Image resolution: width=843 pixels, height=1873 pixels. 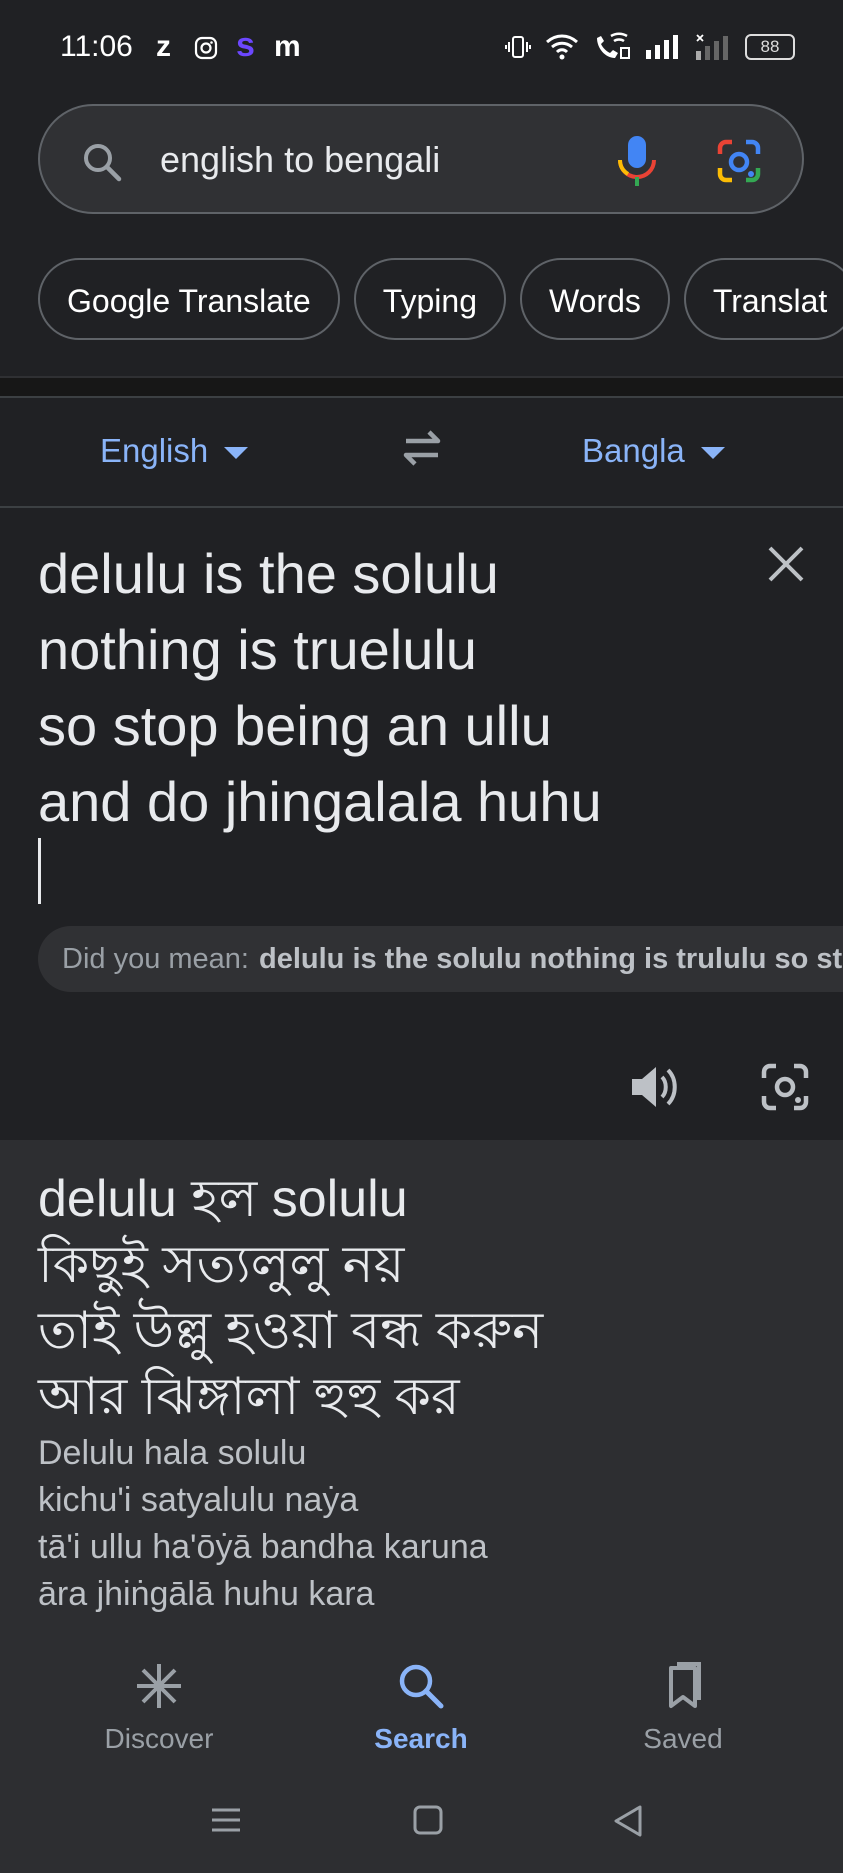 What do you see at coordinates (763, 299) in the screenshot?
I see `chip-translate: Translat` at bounding box center [763, 299].